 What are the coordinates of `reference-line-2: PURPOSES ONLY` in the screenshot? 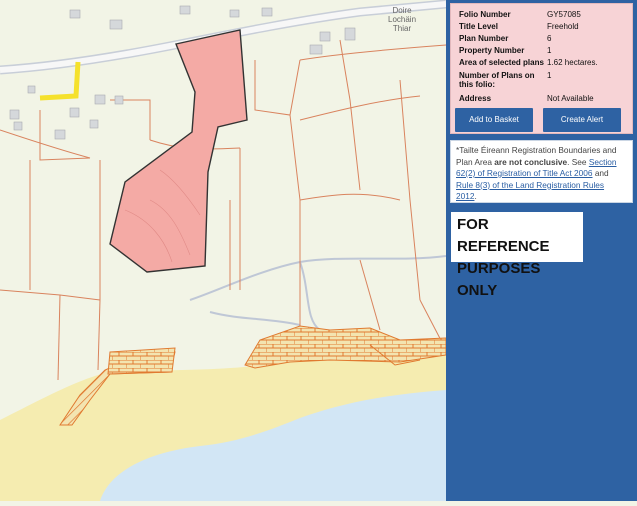 It's located at (499, 279).